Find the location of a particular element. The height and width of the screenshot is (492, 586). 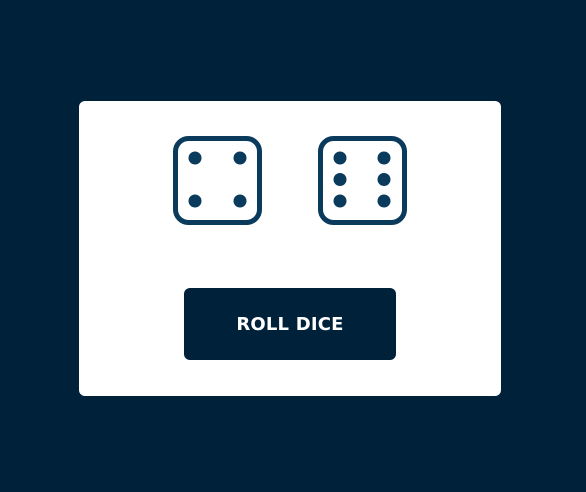

roll-dice-button: ROLL DICE is located at coordinates (290, 324).